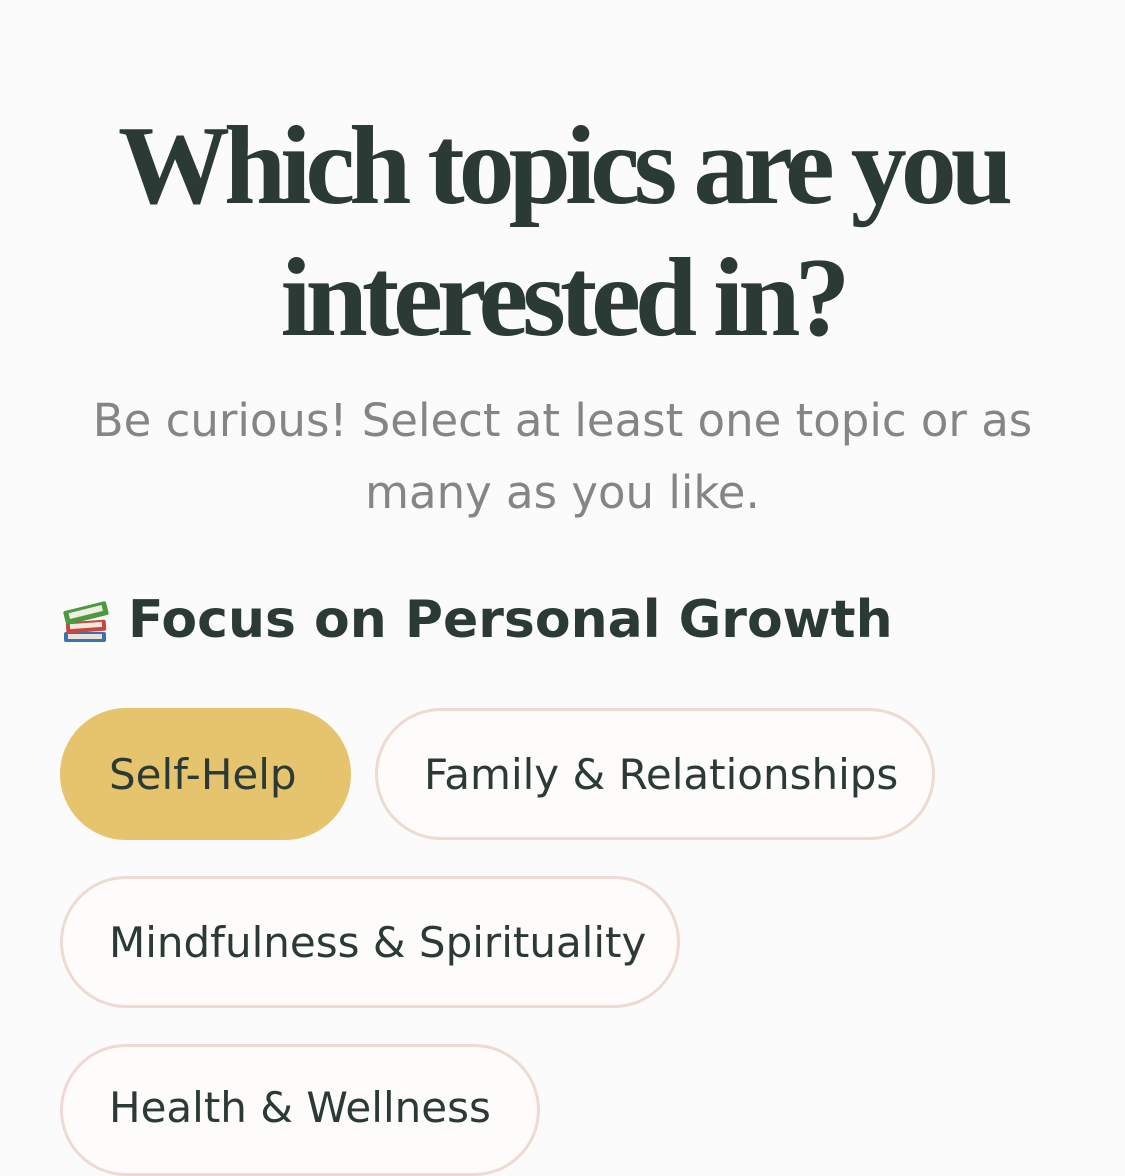 This screenshot has height=1176, width=1125. Describe the element at coordinates (378, 942) in the screenshot. I see `topic-chip-label: Mindfulness & Spirituality` at that location.